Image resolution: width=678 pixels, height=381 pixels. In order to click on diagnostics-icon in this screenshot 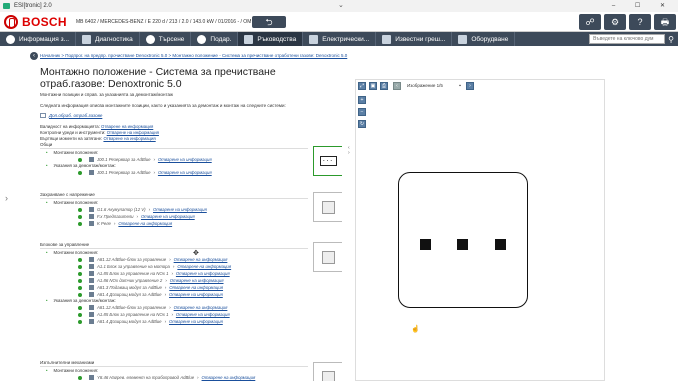, I will do `click(87, 39)`.